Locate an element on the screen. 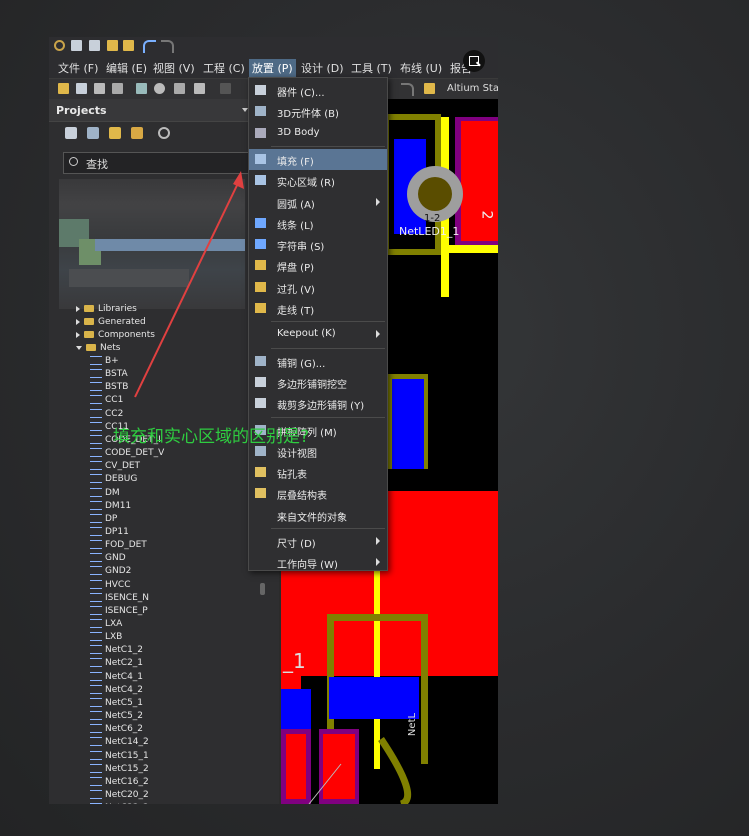 The image size is (749, 836). annotation-question: 填充和实心区域的区别是? is located at coordinates (211, 437).